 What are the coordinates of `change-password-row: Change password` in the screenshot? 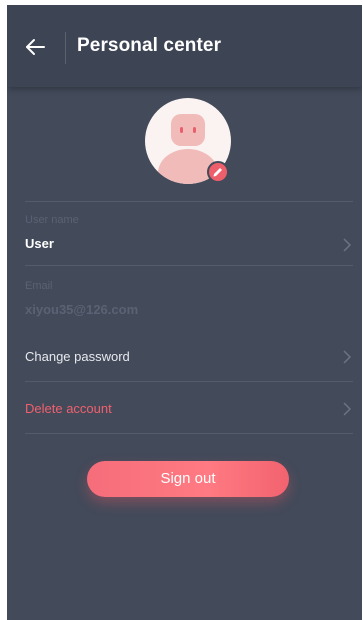 It's located at (189, 356).